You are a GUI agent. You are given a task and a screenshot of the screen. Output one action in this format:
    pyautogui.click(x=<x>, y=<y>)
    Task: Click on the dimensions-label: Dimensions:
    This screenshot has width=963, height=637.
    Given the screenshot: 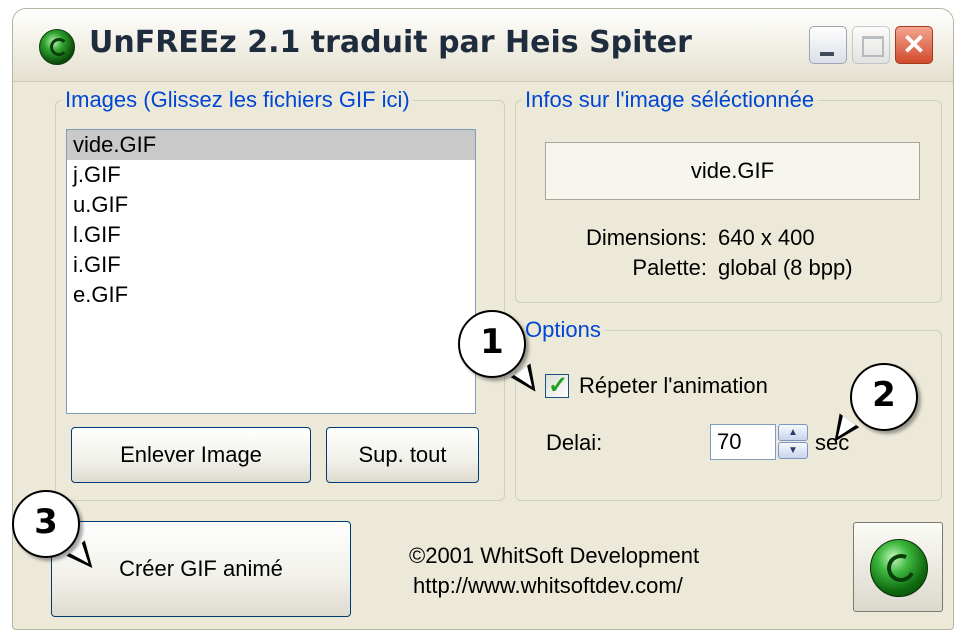 What is the action you would take?
    pyautogui.click(x=646, y=237)
    